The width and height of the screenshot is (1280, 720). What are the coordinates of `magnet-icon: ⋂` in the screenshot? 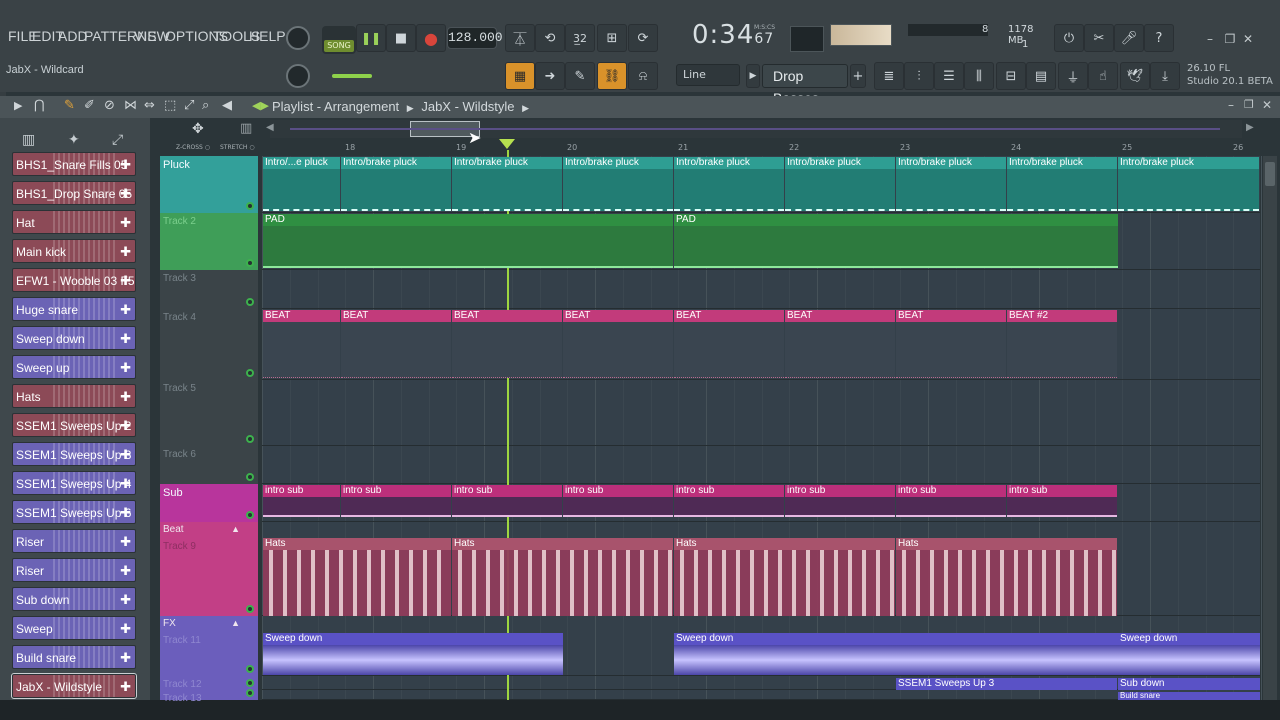 It's located at (39, 105).